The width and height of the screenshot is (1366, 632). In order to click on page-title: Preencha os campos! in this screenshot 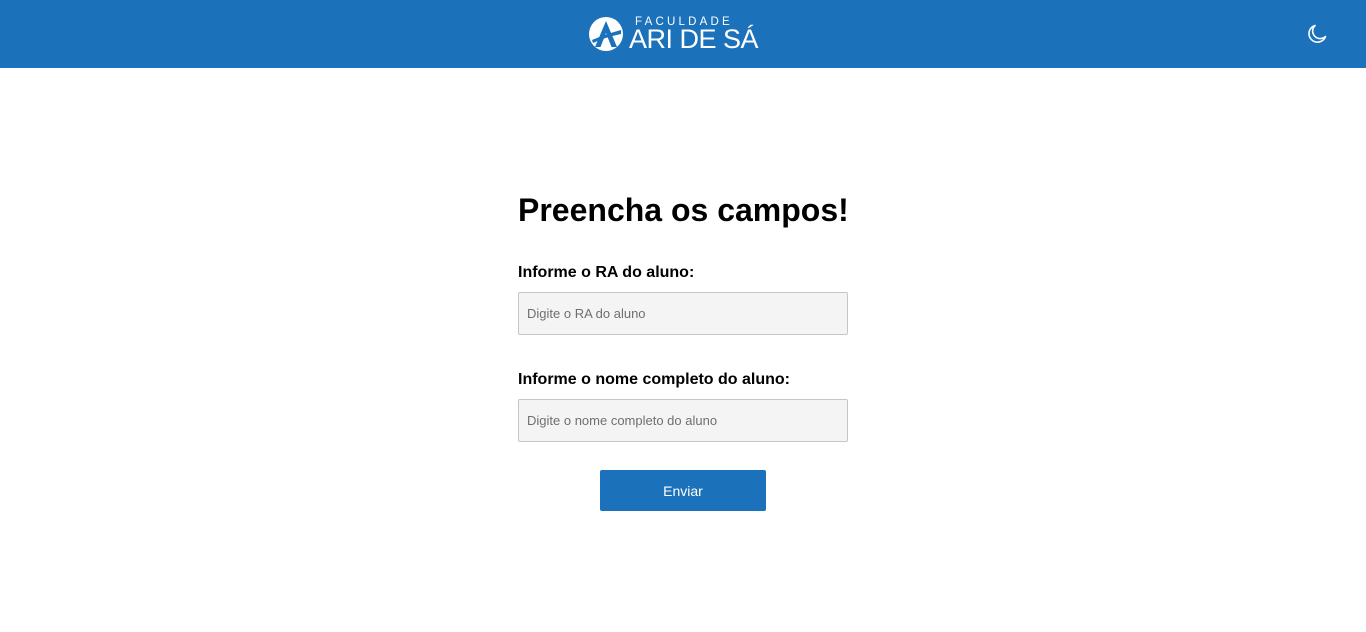, I will do `click(683, 210)`.